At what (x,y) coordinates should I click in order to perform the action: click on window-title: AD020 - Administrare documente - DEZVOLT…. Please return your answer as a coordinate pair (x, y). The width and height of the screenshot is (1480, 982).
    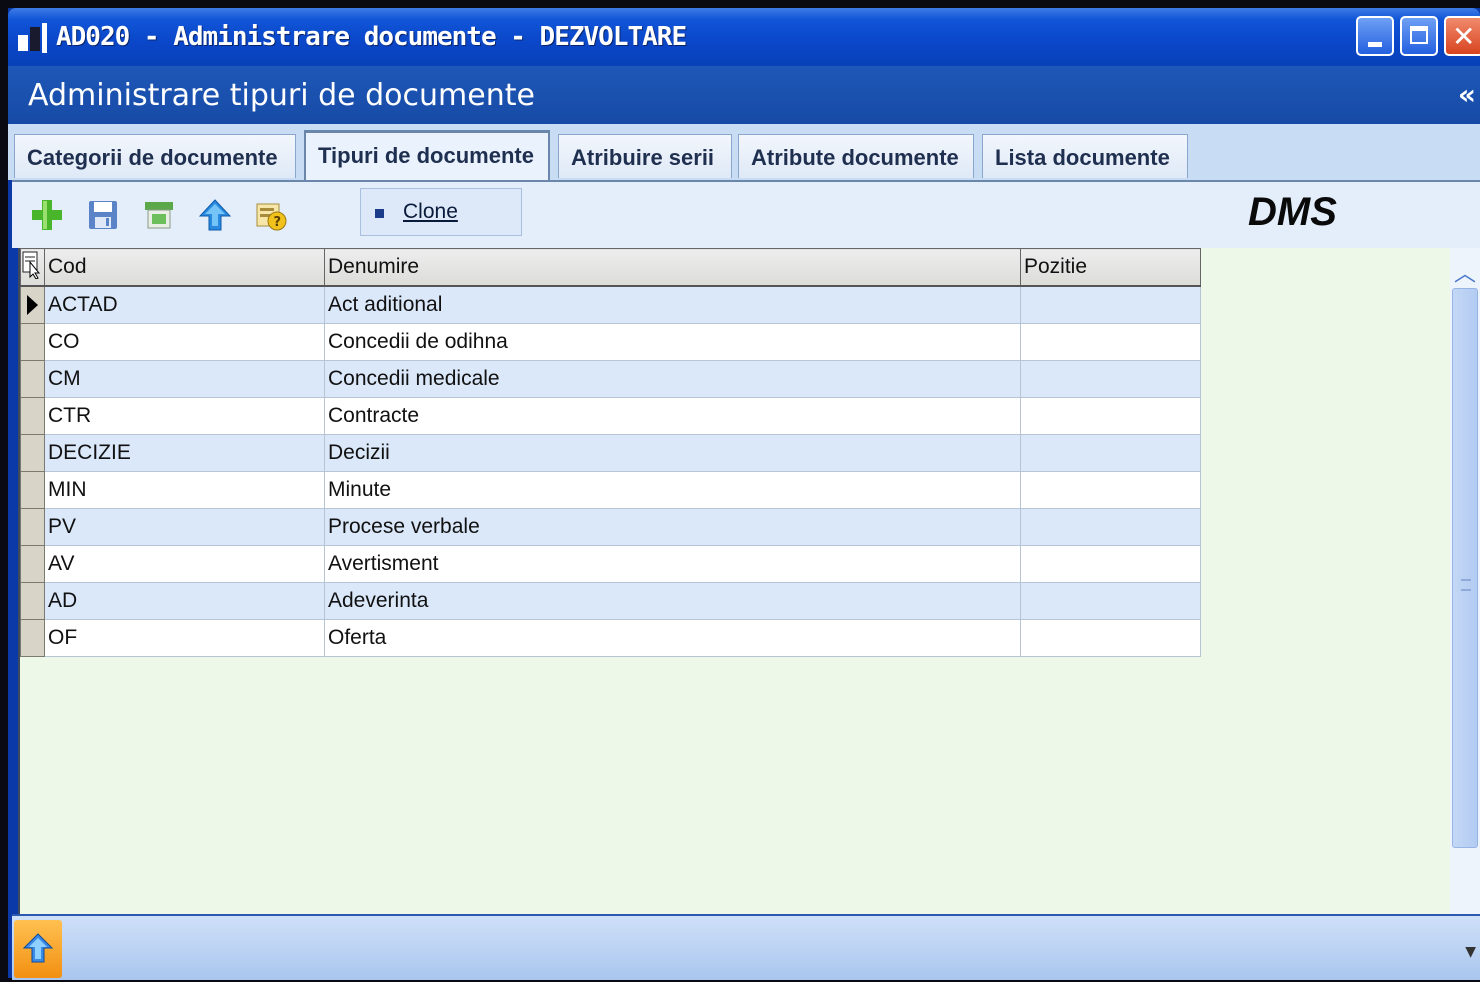
    Looking at the image, I should click on (371, 37).